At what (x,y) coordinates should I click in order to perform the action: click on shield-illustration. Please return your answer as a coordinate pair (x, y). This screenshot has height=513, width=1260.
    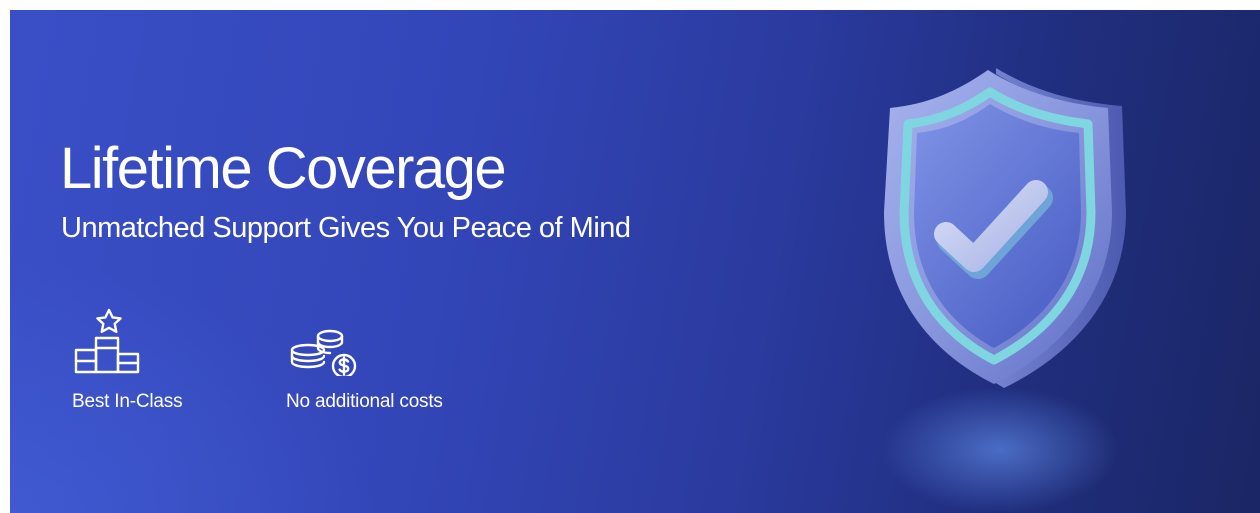
    Looking at the image, I should click on (1001, 227).